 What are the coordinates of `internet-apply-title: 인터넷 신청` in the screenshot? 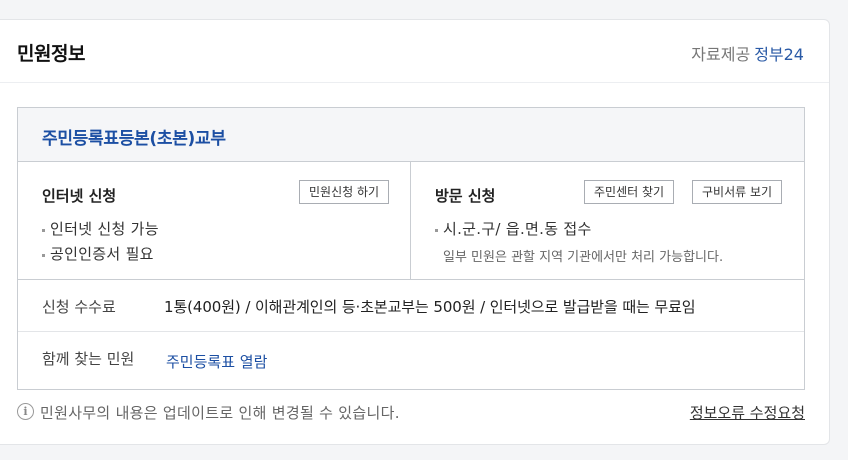 It's located at (79, 196).